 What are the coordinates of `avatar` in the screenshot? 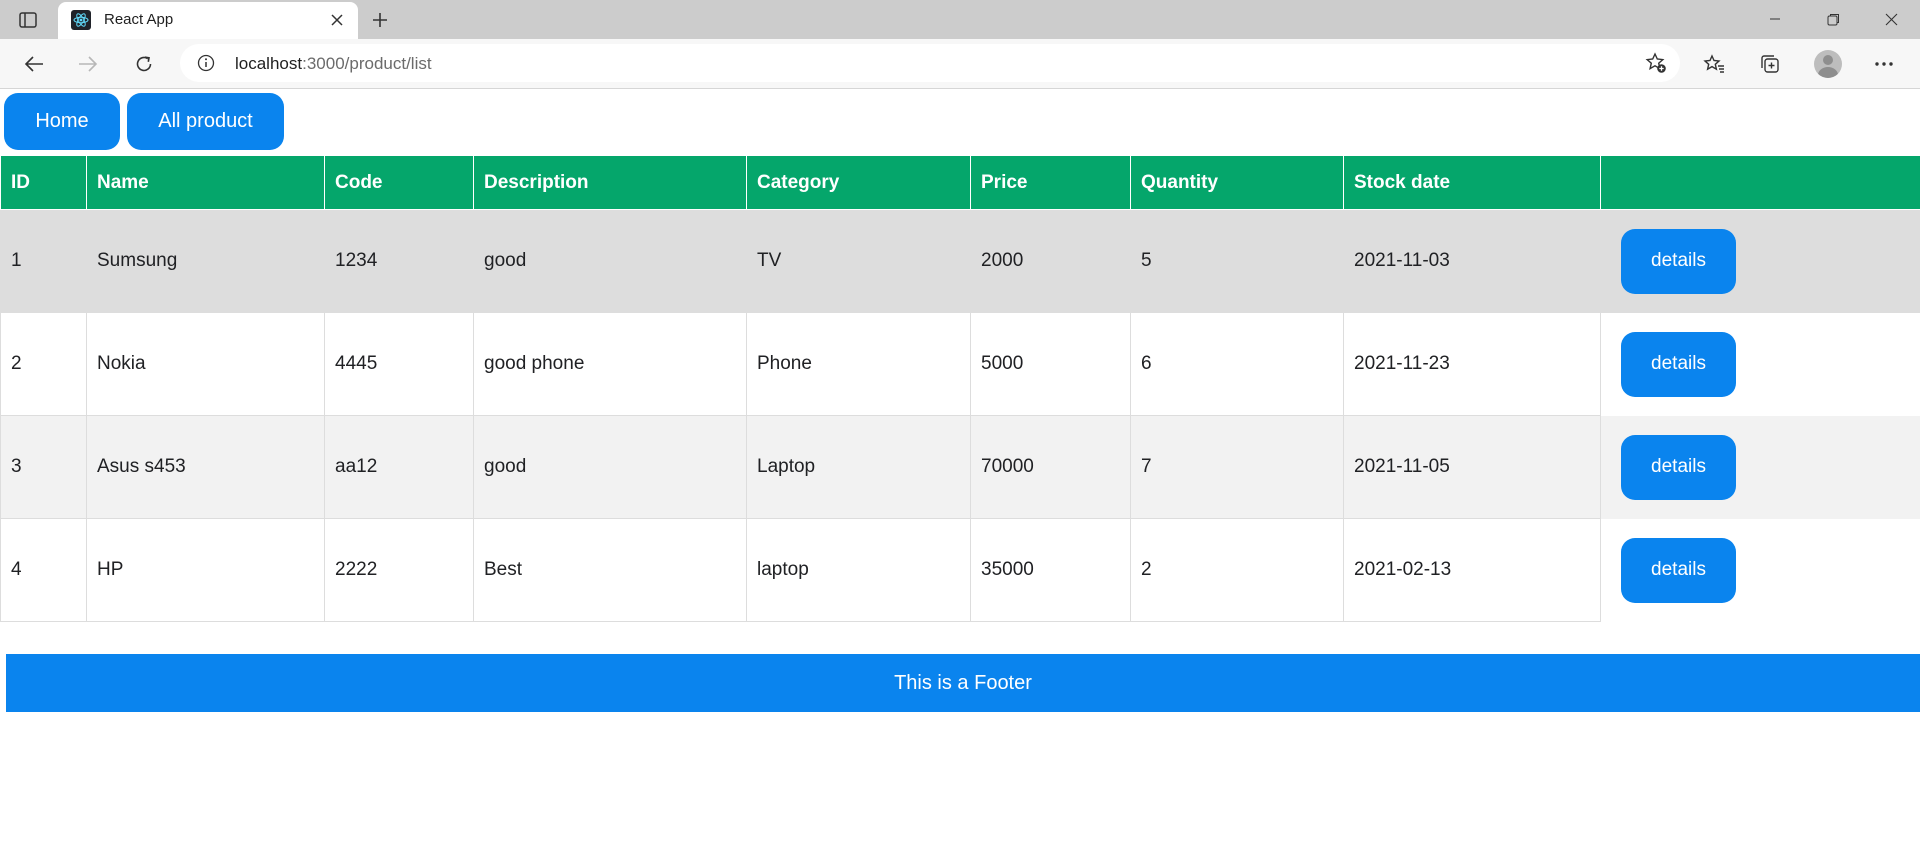 It's located at (1828, 64).